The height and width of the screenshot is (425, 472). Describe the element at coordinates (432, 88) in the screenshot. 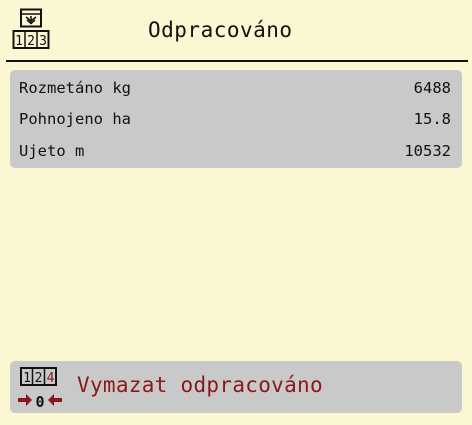

I see `stat-value: 6488` at that location.